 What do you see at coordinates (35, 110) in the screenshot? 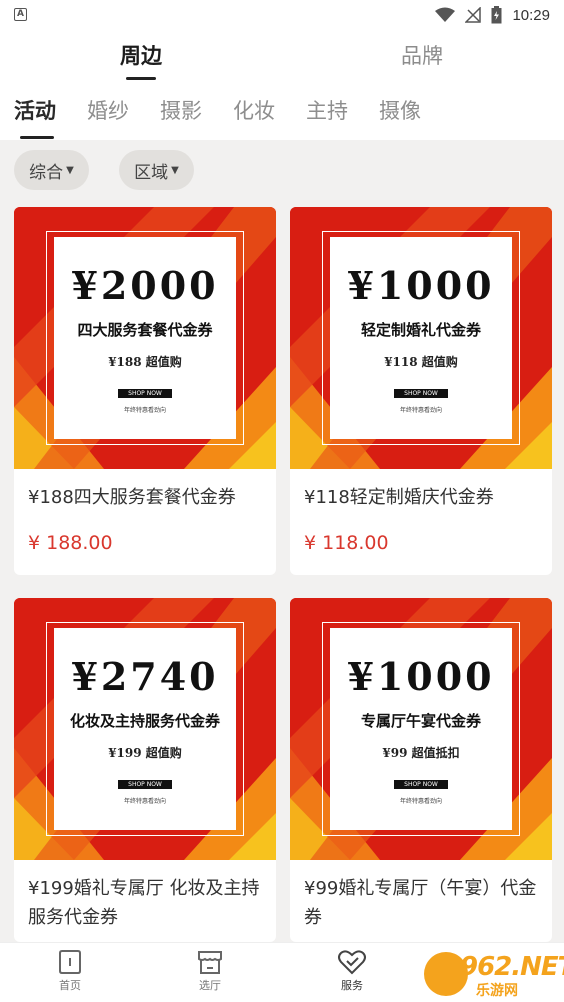
I see `category-tab-activity: 活动` at bounding box center [35, 110].